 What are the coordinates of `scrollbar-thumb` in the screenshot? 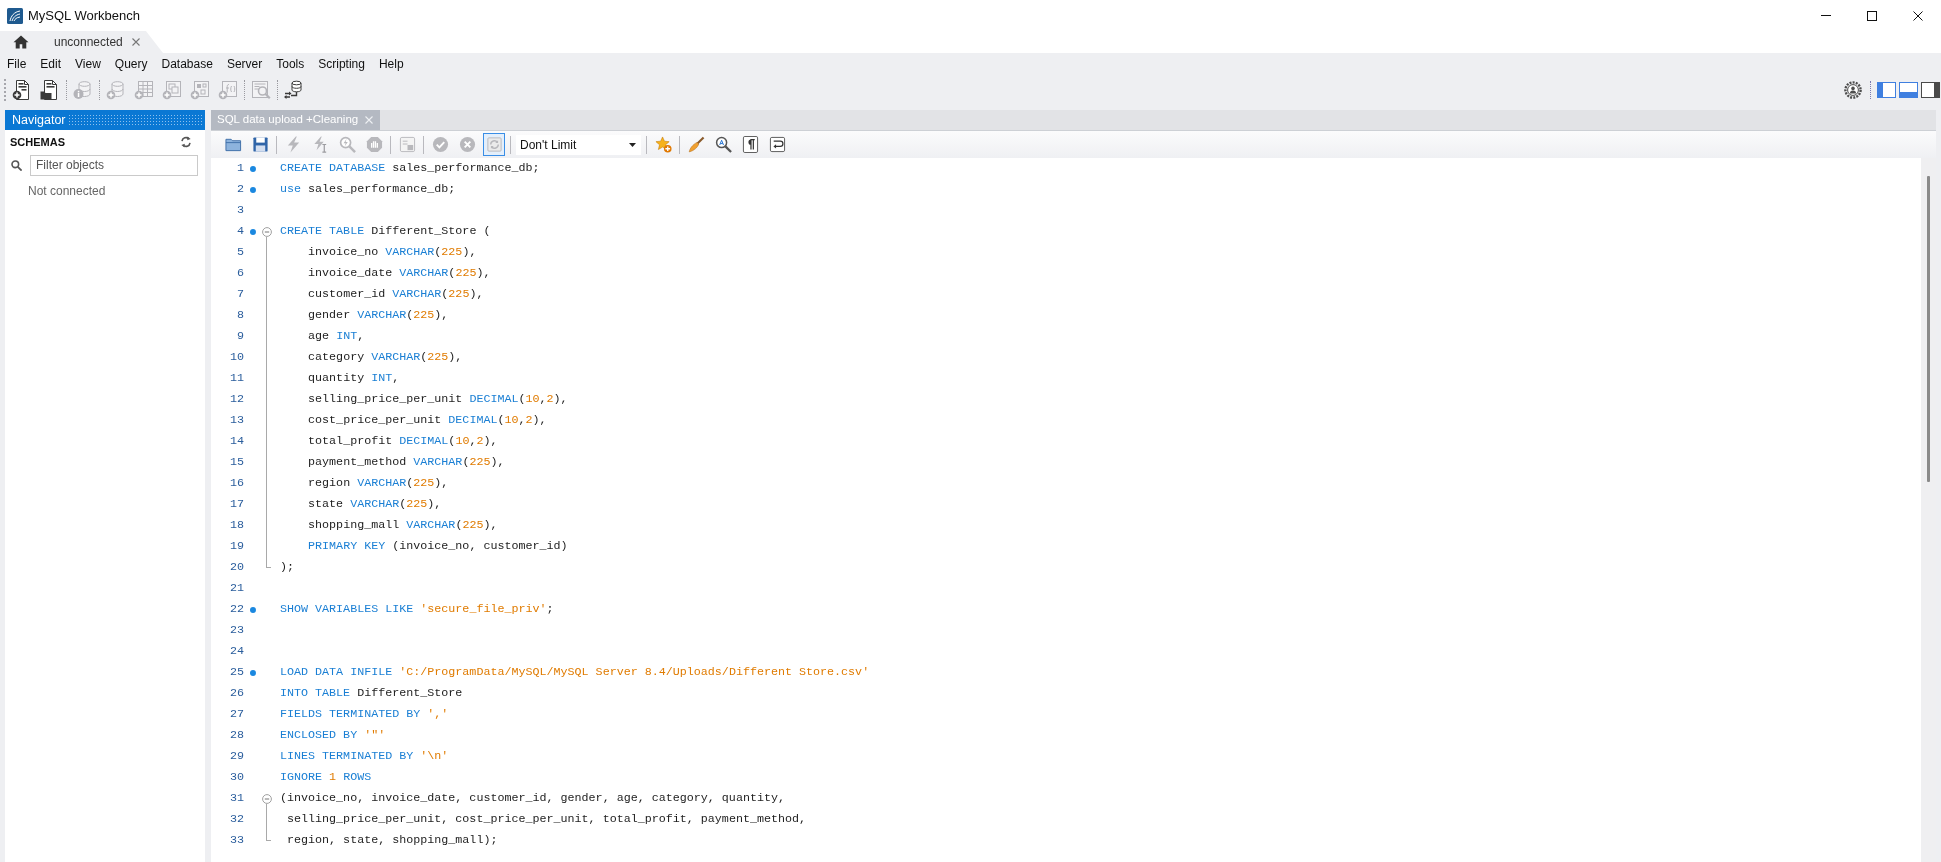 It's located at (1928, 329).